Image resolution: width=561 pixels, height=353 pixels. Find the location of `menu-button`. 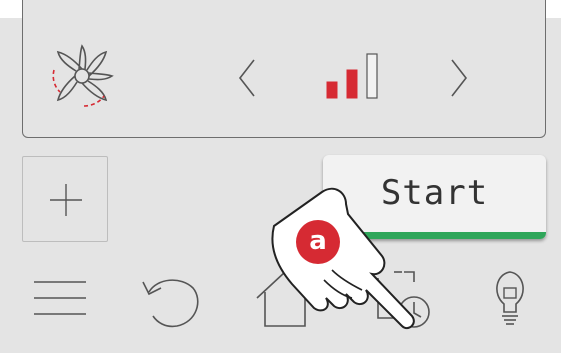

menu-button is located at coordinates (60, 300).